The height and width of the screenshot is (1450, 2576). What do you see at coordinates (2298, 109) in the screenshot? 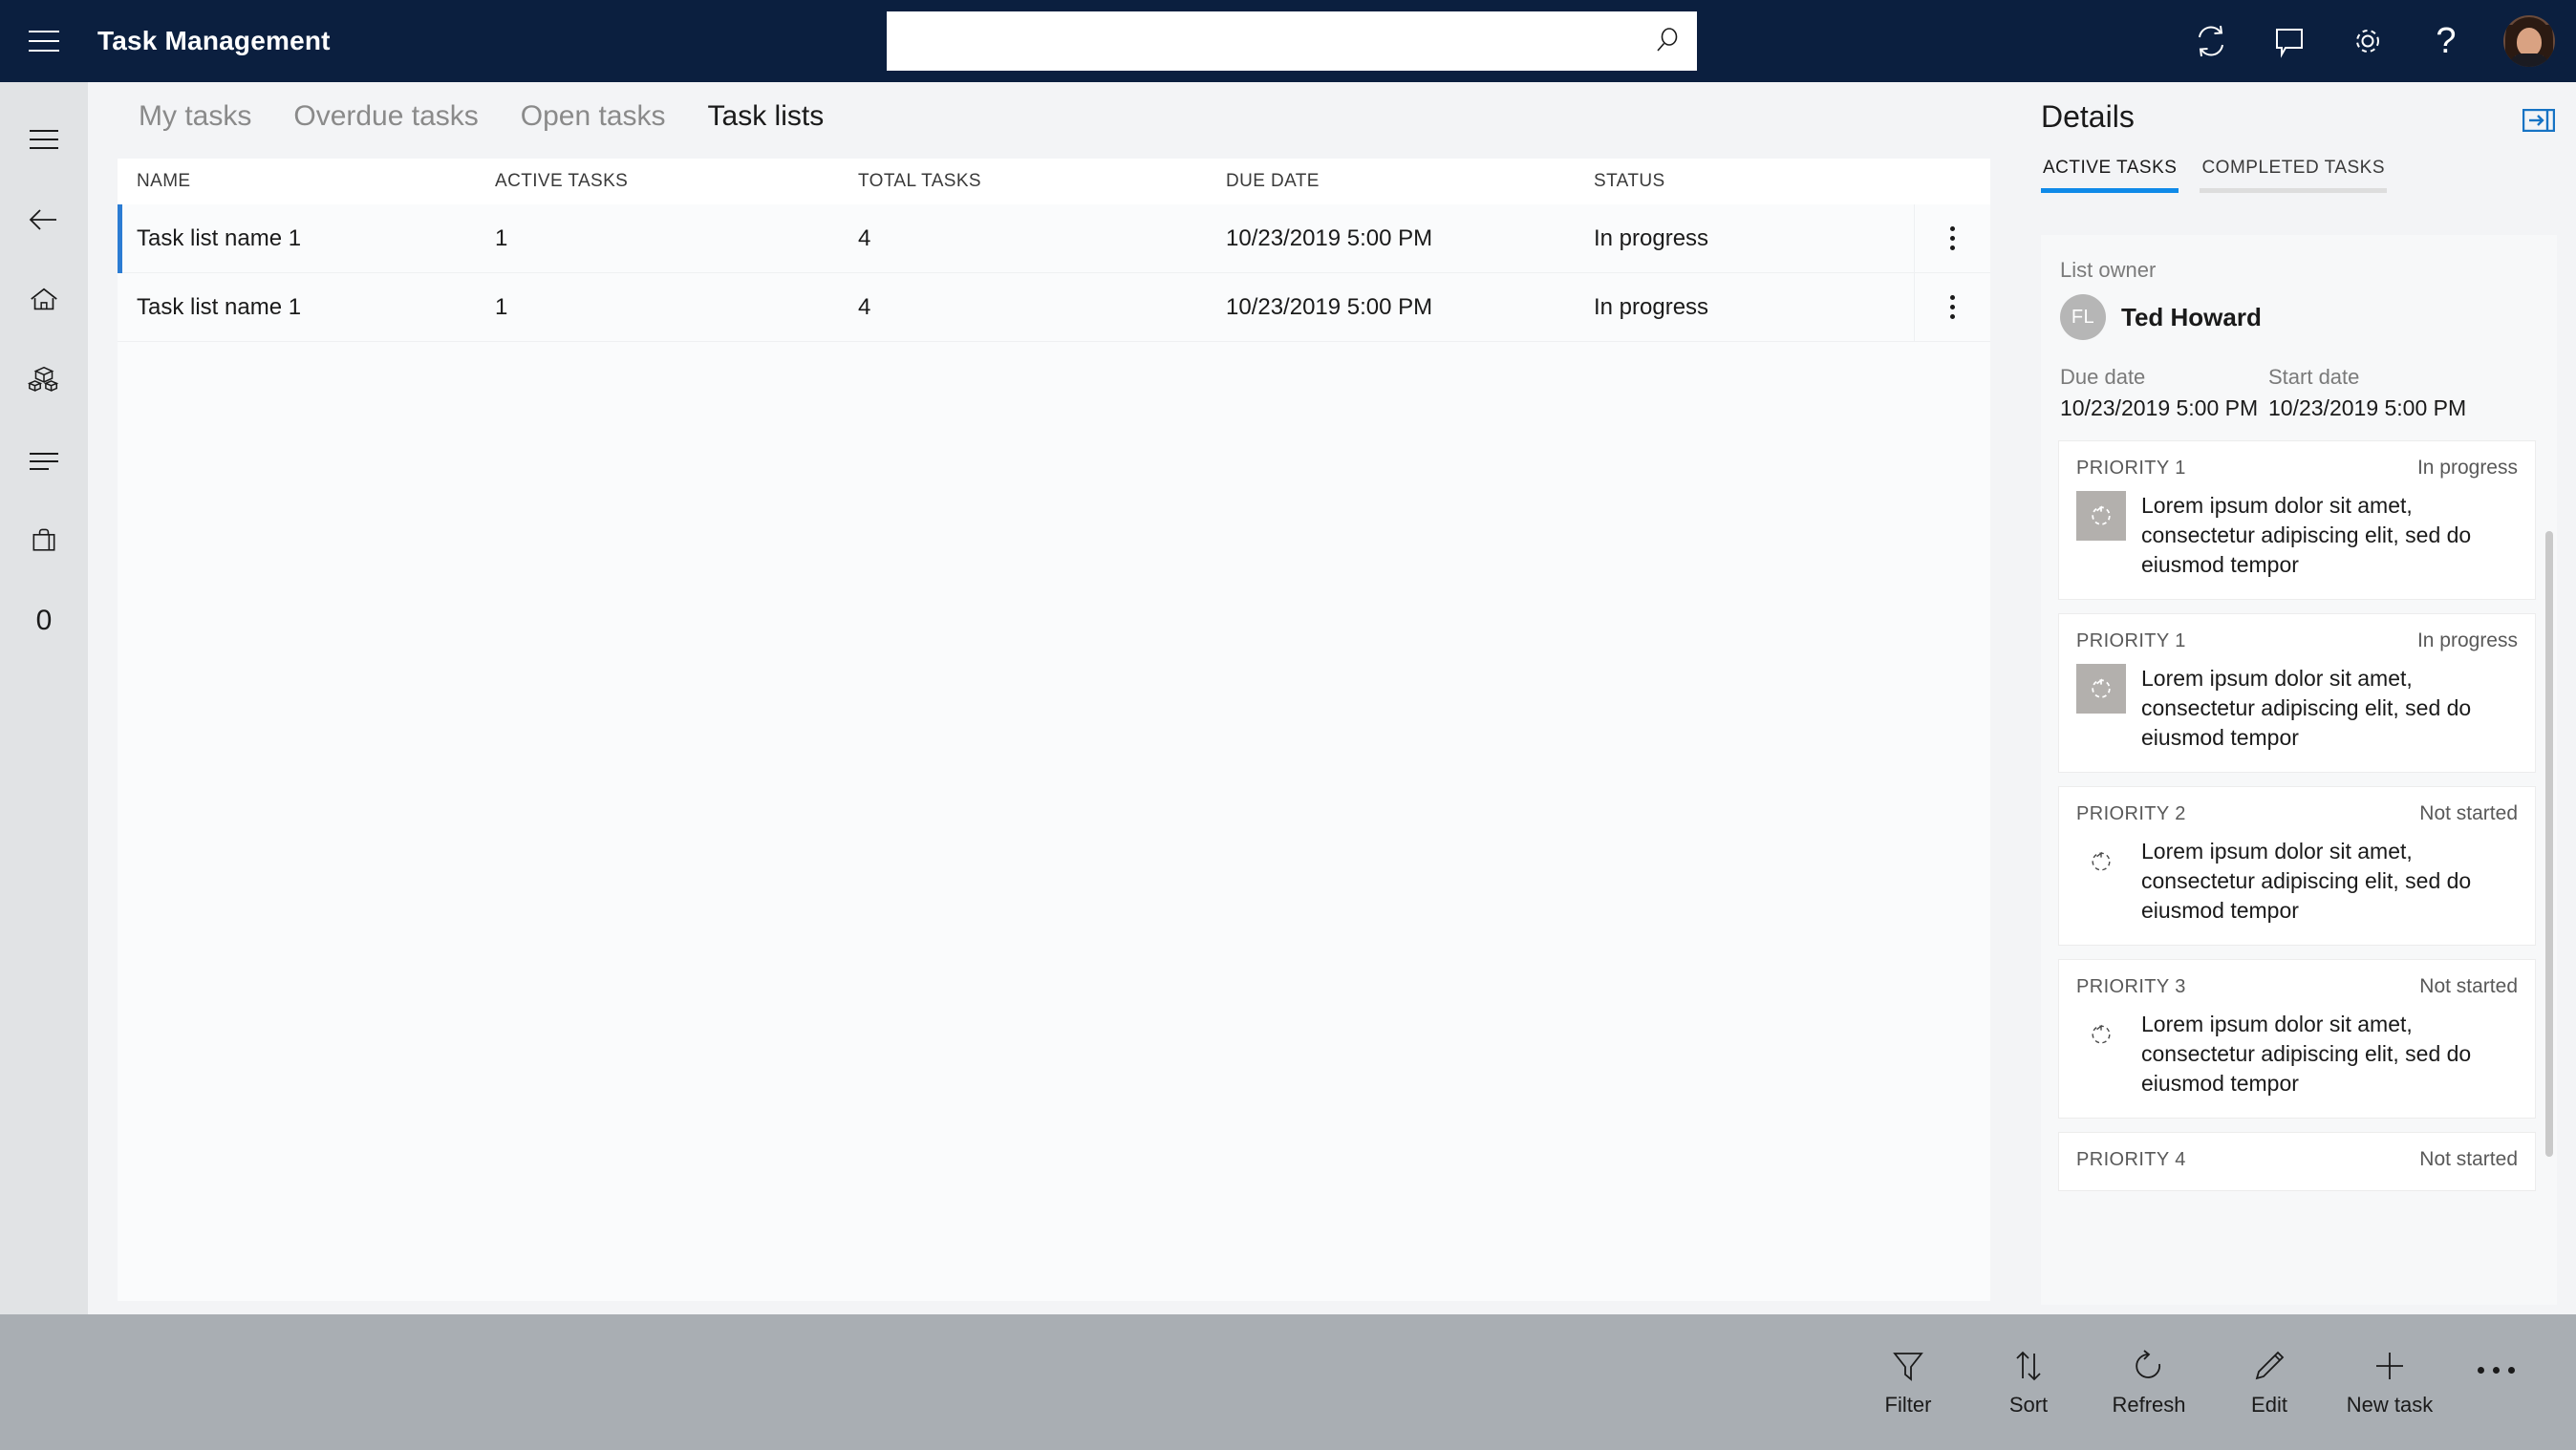
I see `details-header: Details` at bounding box center [2298, 109].